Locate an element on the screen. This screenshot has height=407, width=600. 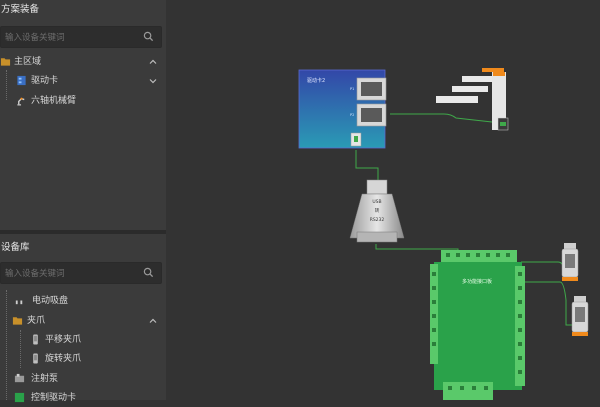
tree-item-gripper: 夹爪 is located at coordinates (83, 321).